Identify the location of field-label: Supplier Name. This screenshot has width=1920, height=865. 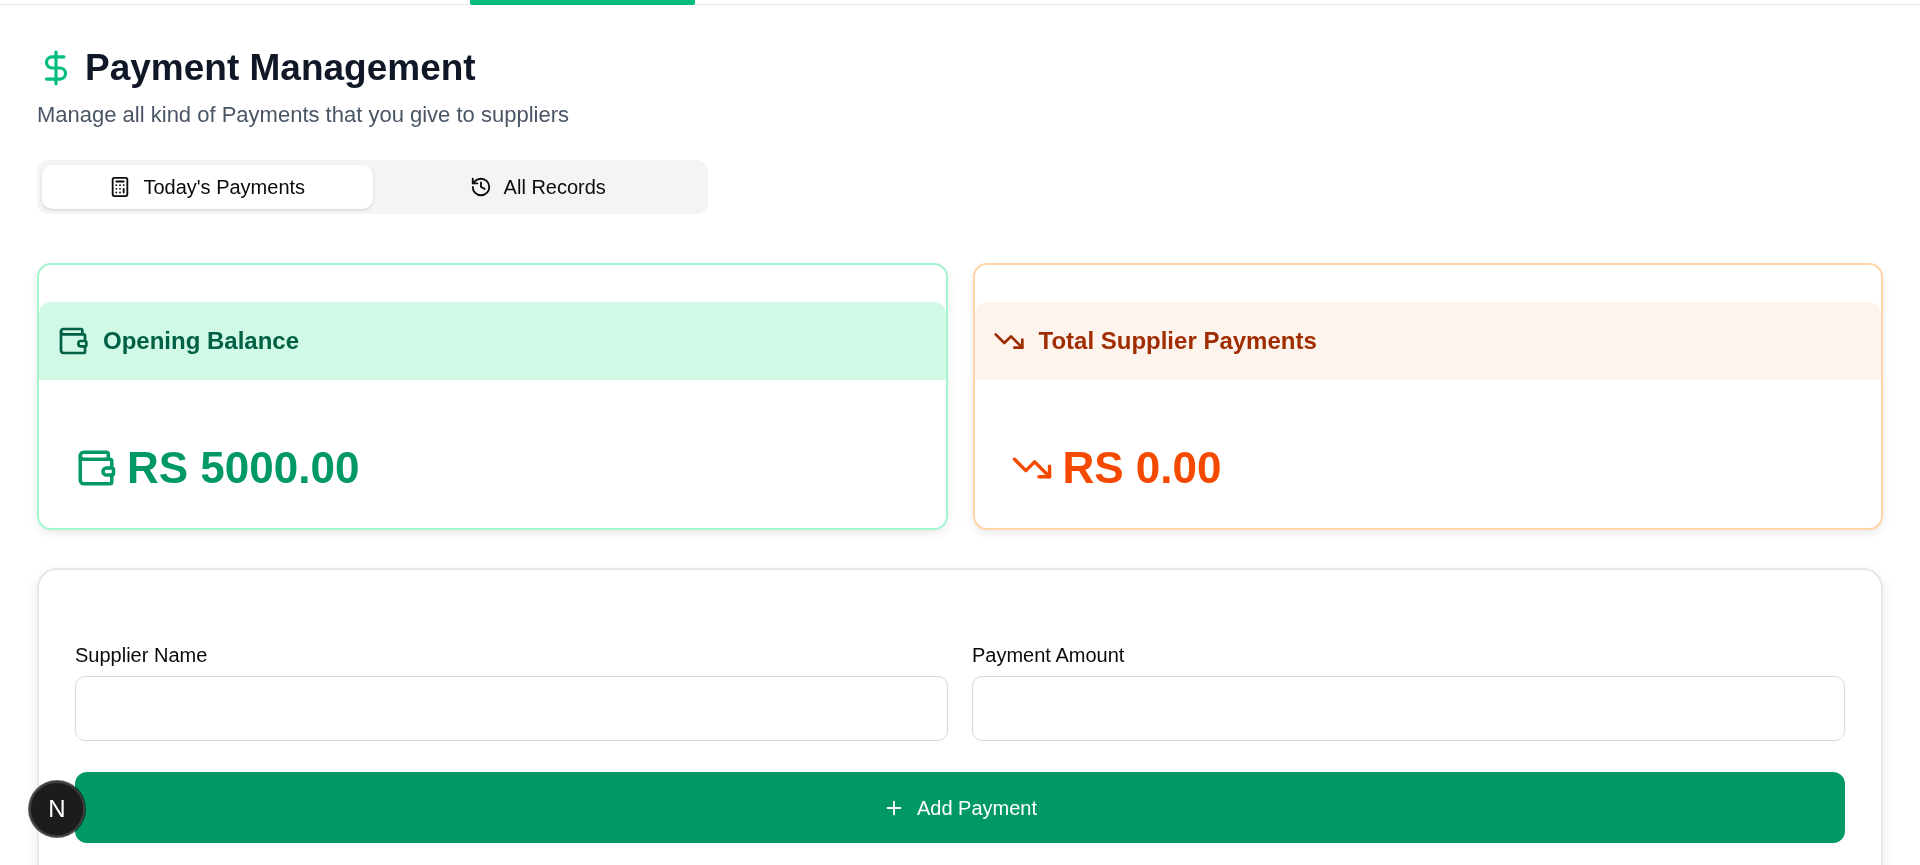
(142, 655).